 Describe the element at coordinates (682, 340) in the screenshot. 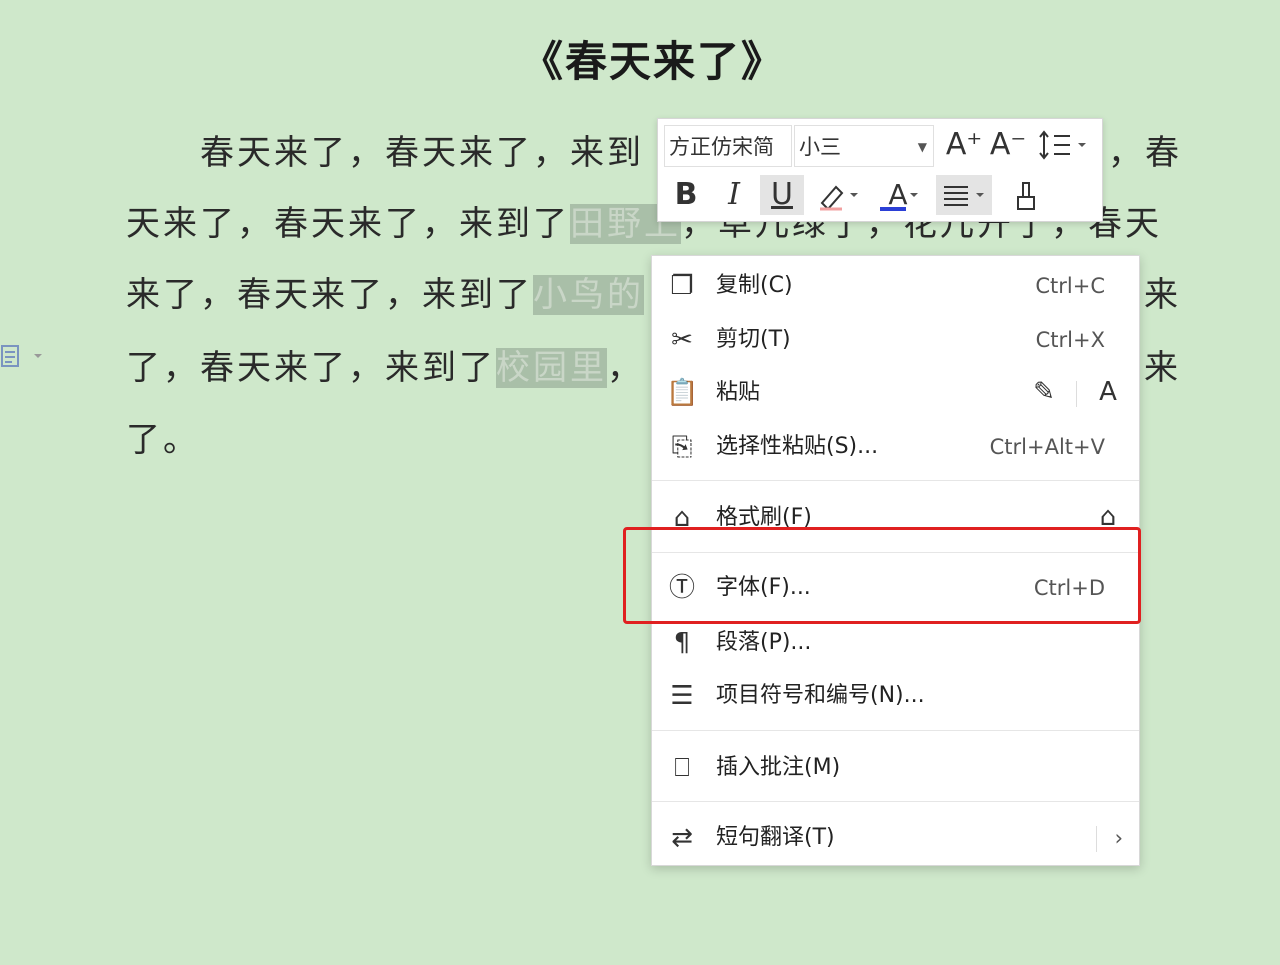

I see `scissors-icon: ✂` at that location.